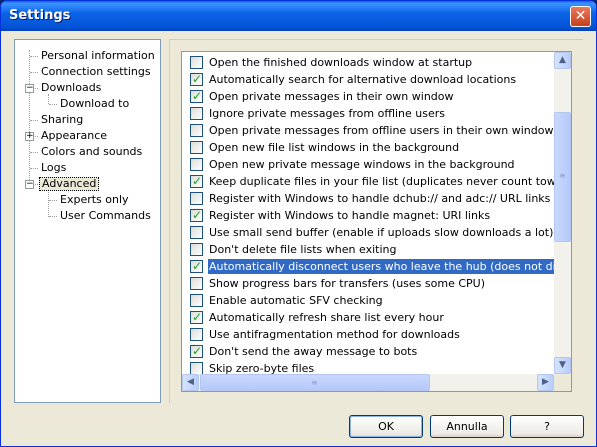 This screenshot has height=447, width=597. I want to click on scrollbar-corner, so click(562, 382).